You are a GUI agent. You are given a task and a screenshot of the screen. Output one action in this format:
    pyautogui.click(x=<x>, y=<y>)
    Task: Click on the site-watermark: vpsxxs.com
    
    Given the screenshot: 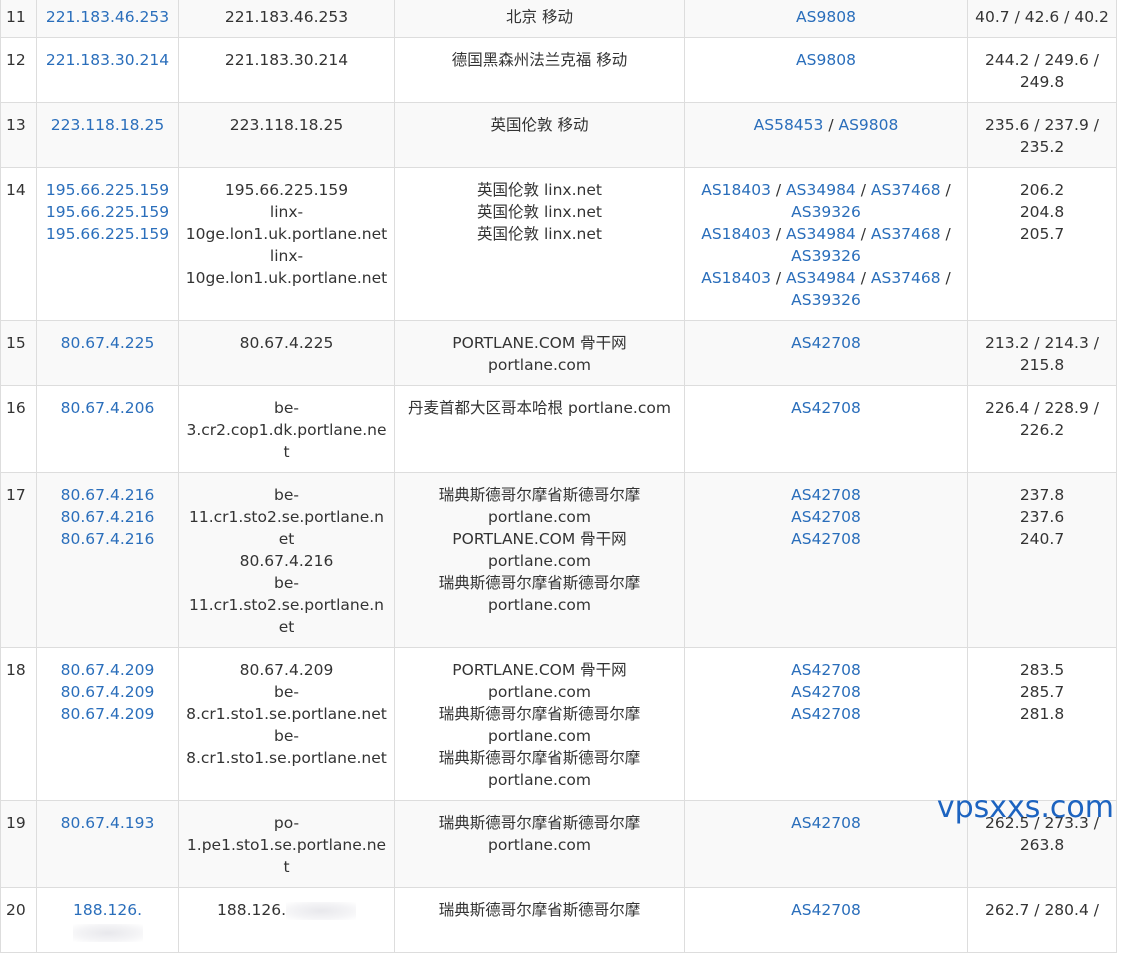 What is the action you would take?
    pyautogui.click(x=1025, y=807)
    